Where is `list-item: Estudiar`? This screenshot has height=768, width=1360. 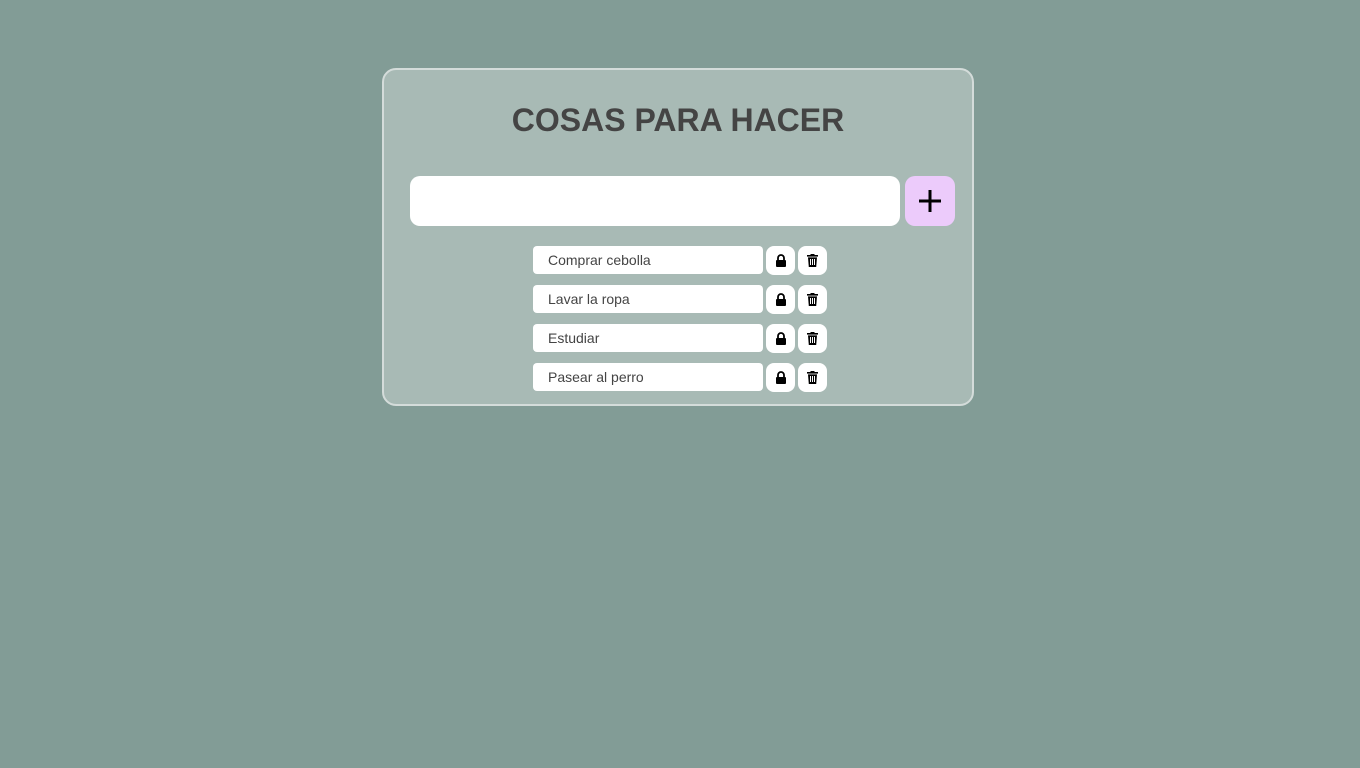 list-item: Estudiar is located at coordinates (683, 338).